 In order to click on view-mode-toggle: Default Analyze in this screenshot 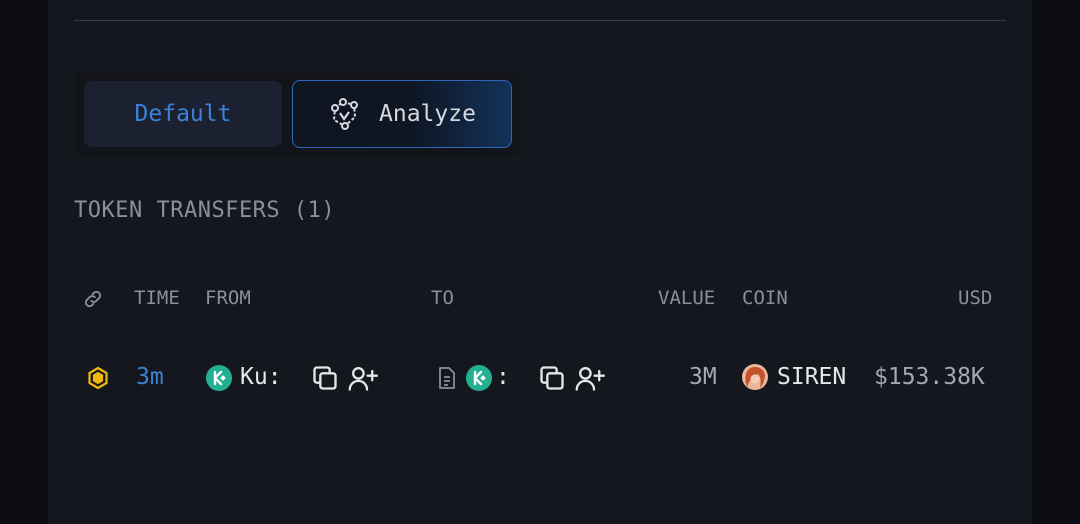, I will do `click(297, 114)`.